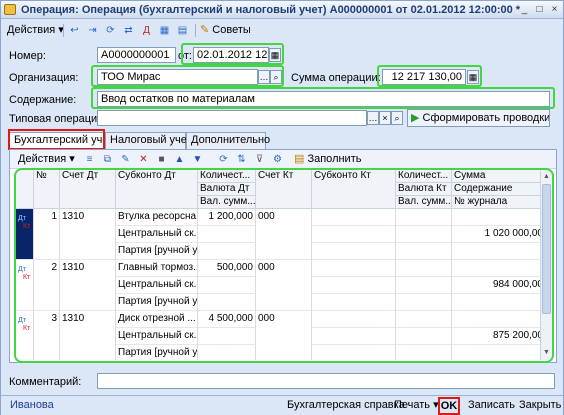 The image size is (564, 415). I want to click on org-label: Организация:, so click(44, 78).